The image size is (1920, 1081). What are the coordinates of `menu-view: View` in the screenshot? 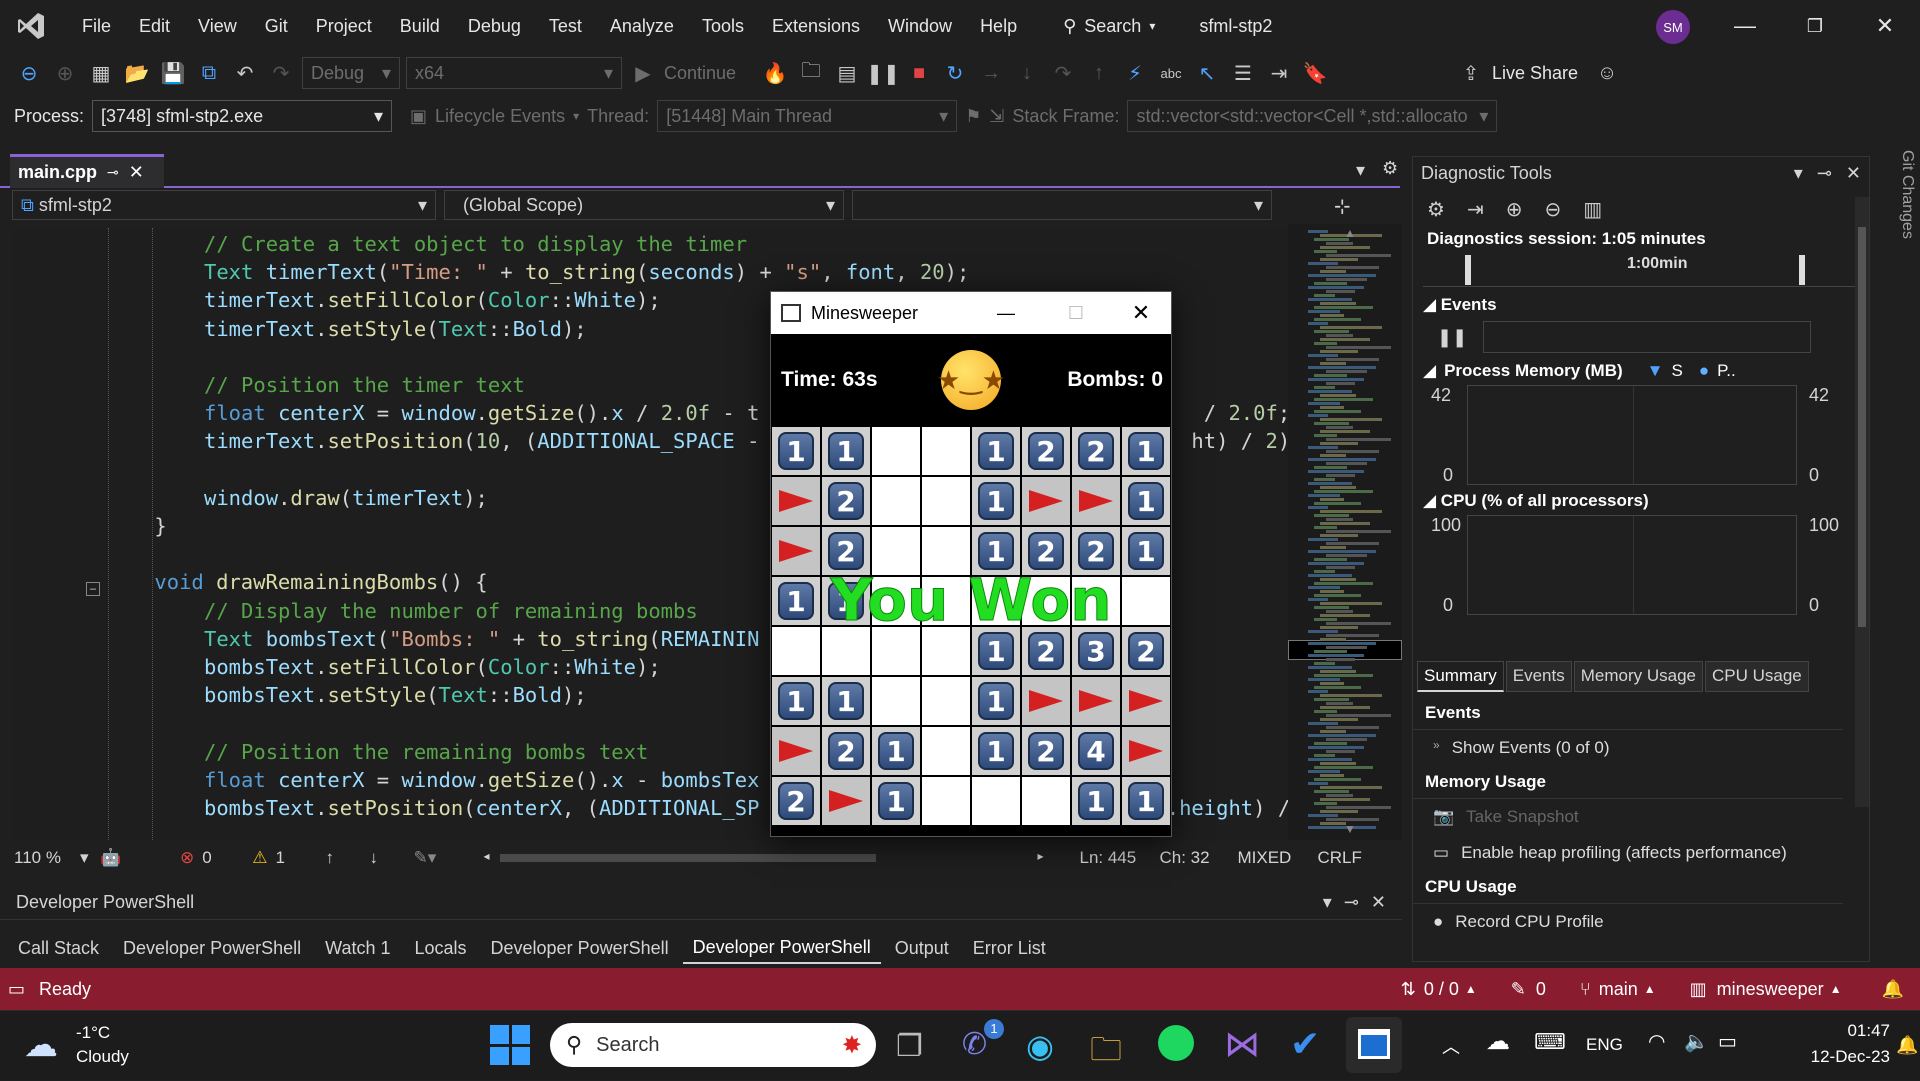 It's located at (217, 26).